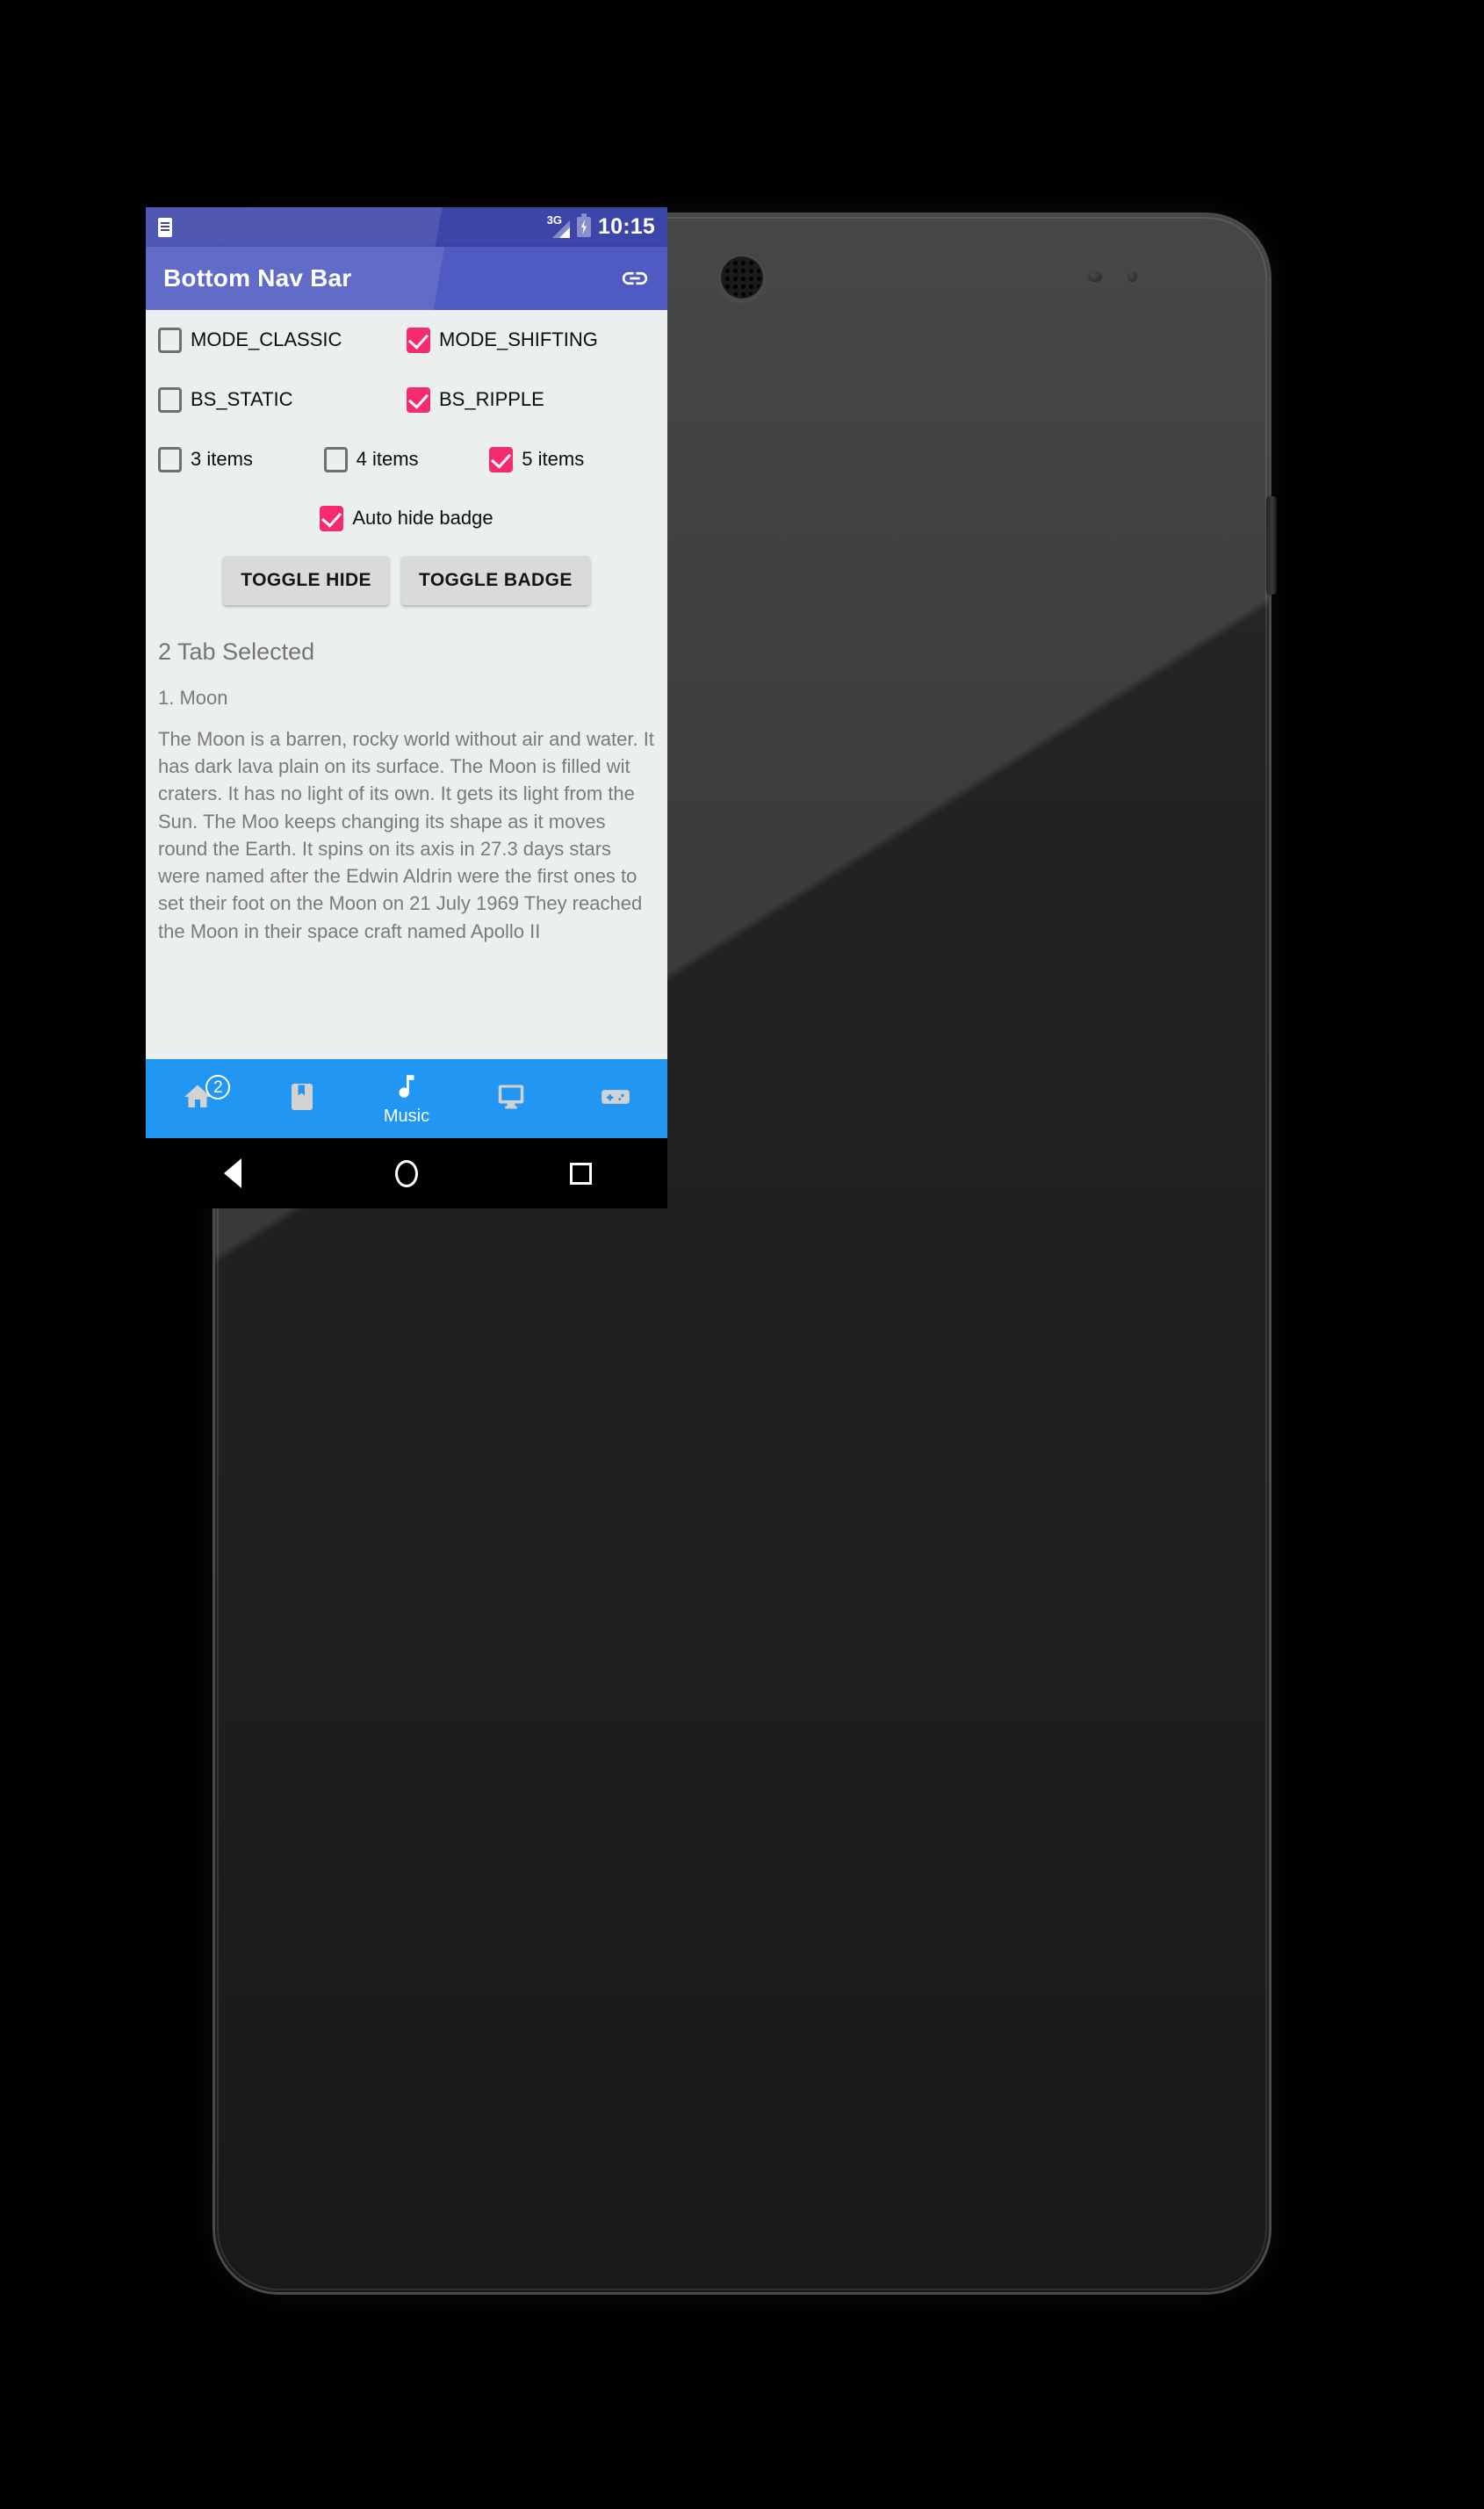 The image size is (1484, 2509). I want to click on checkbox-label: Auto hide badge, so click(422, 518).